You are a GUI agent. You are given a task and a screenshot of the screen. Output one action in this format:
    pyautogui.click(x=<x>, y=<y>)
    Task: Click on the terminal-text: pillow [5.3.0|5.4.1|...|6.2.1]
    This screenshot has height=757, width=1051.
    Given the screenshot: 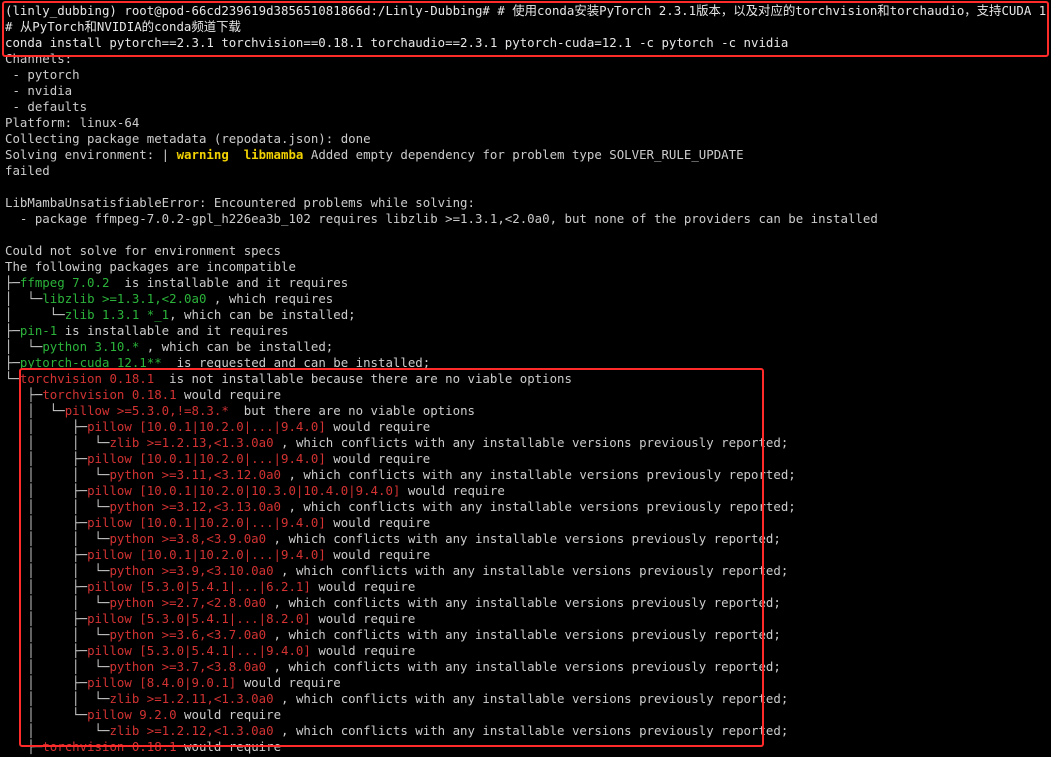 What is the action you would take?
    pyautogui.click(x=199, y=586)
    